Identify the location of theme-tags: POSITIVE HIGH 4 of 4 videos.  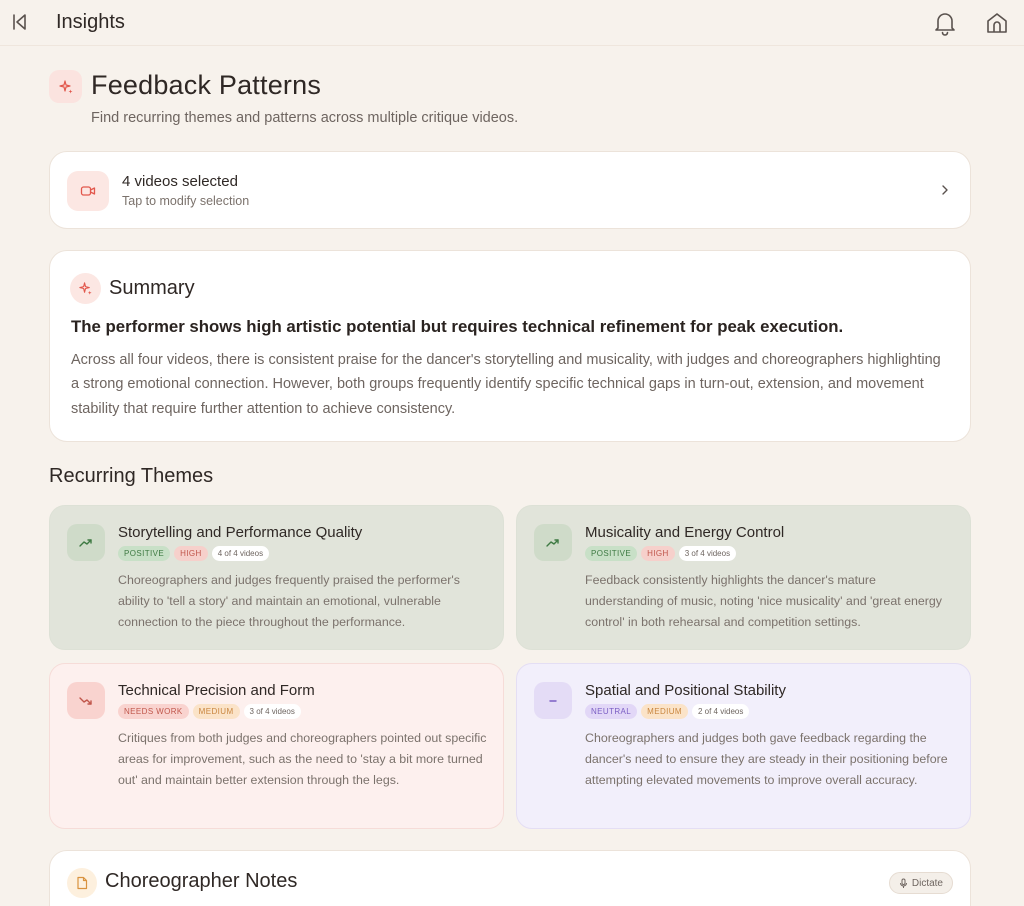
(194, 553).